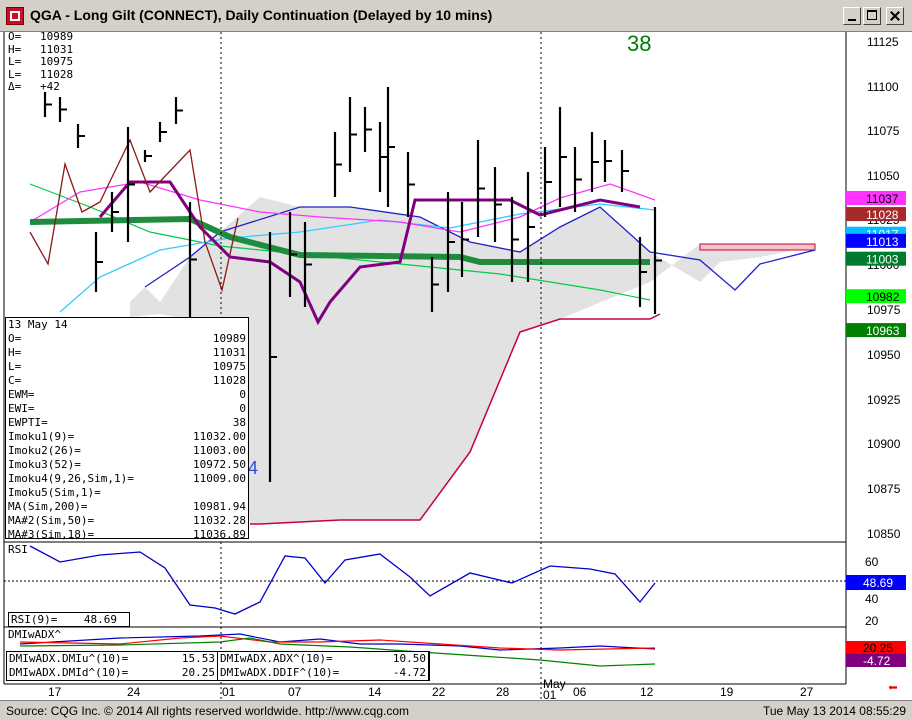 The height and width of the screenshot is (720, 912). I want to click on price-tag: 10963, so click(883, 331).